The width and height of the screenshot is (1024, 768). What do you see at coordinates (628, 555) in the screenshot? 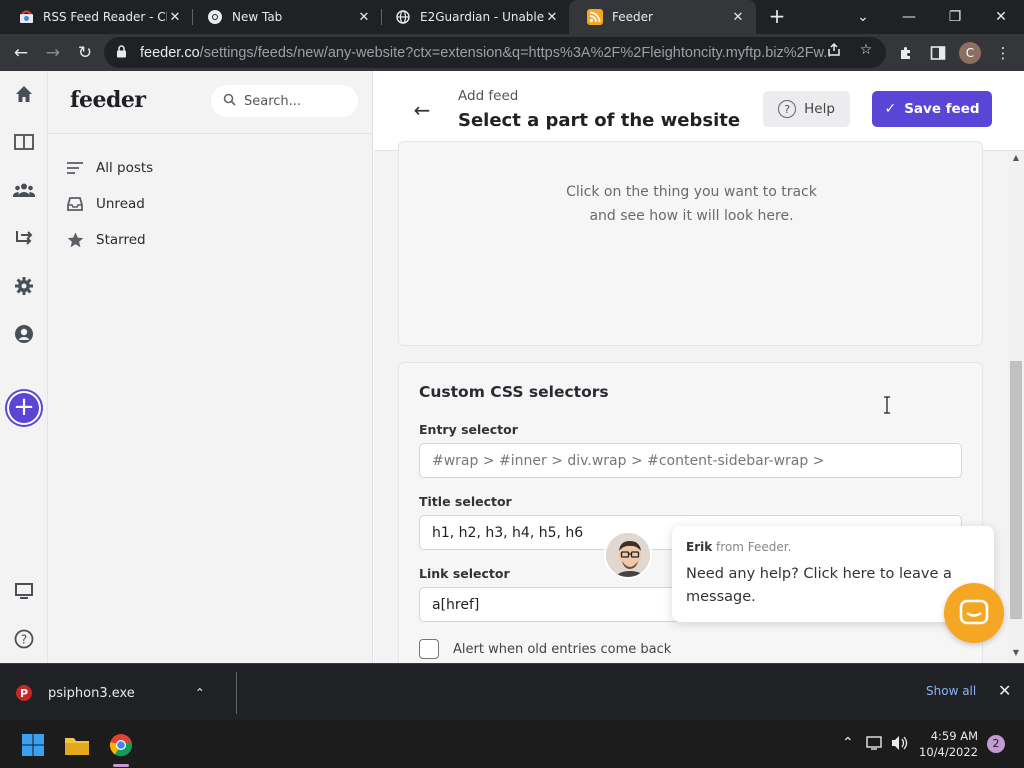
I see `chat-agent-avatar` at bounding box center [628, 555].